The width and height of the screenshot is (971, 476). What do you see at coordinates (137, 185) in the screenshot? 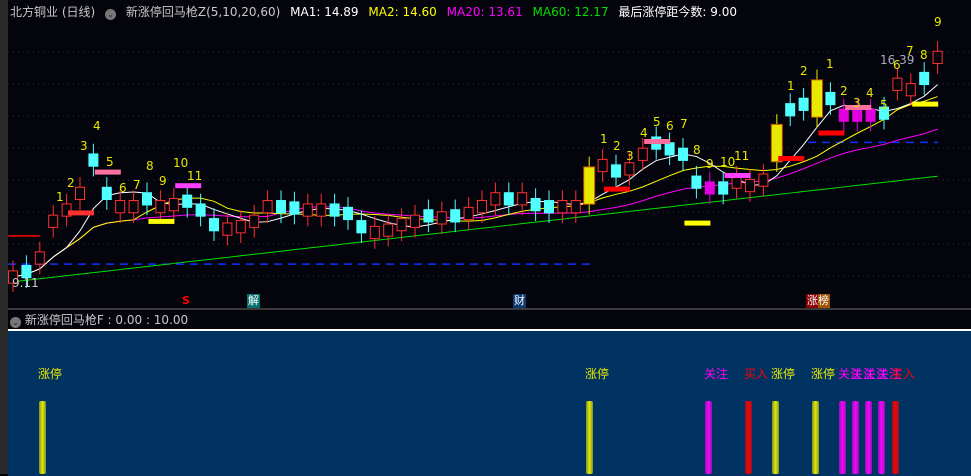
I see `wave-count-label: 7` at bounding box center [137, 185].